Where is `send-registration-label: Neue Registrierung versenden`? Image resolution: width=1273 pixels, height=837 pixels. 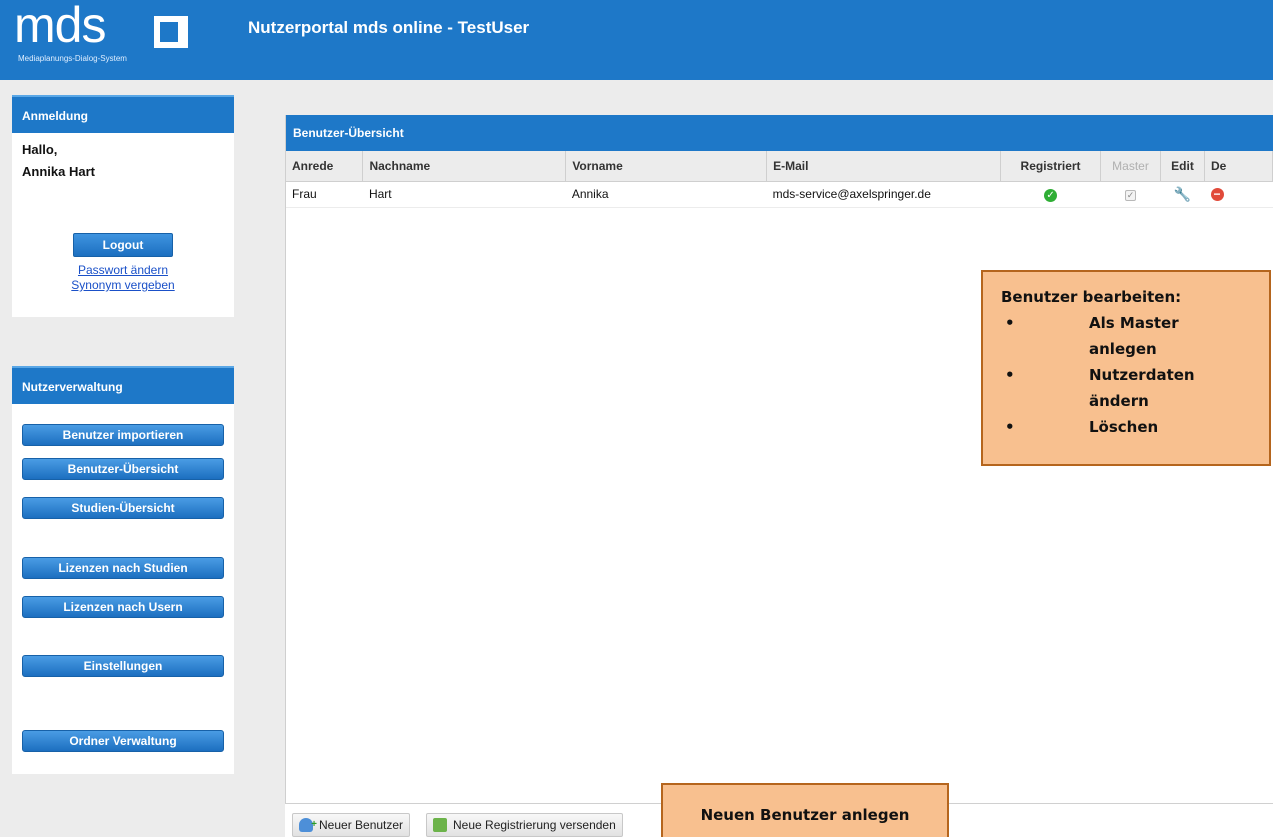
send-registration-label: Neue Registrierung versenden is located at coordinates (534, 825).